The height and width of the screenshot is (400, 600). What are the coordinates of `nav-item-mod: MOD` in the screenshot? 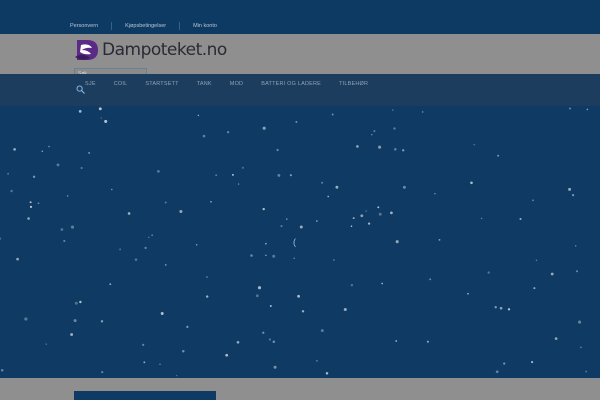 It's located at (236, 84).